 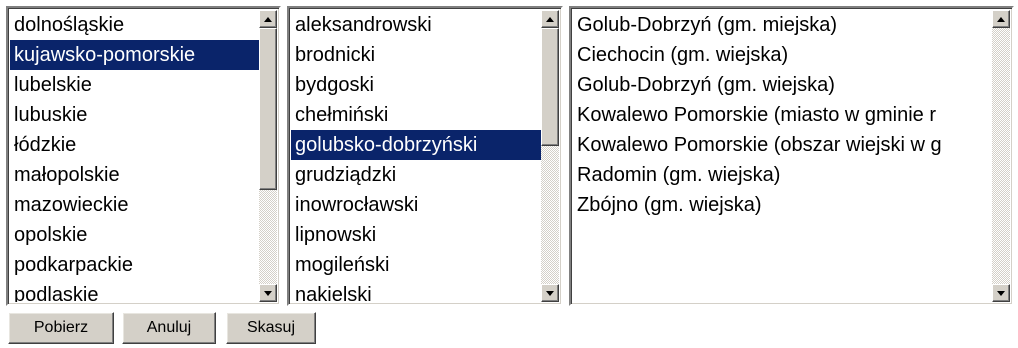 I want to click on voivodeship-scrollbar, so click(x=268, y=156).